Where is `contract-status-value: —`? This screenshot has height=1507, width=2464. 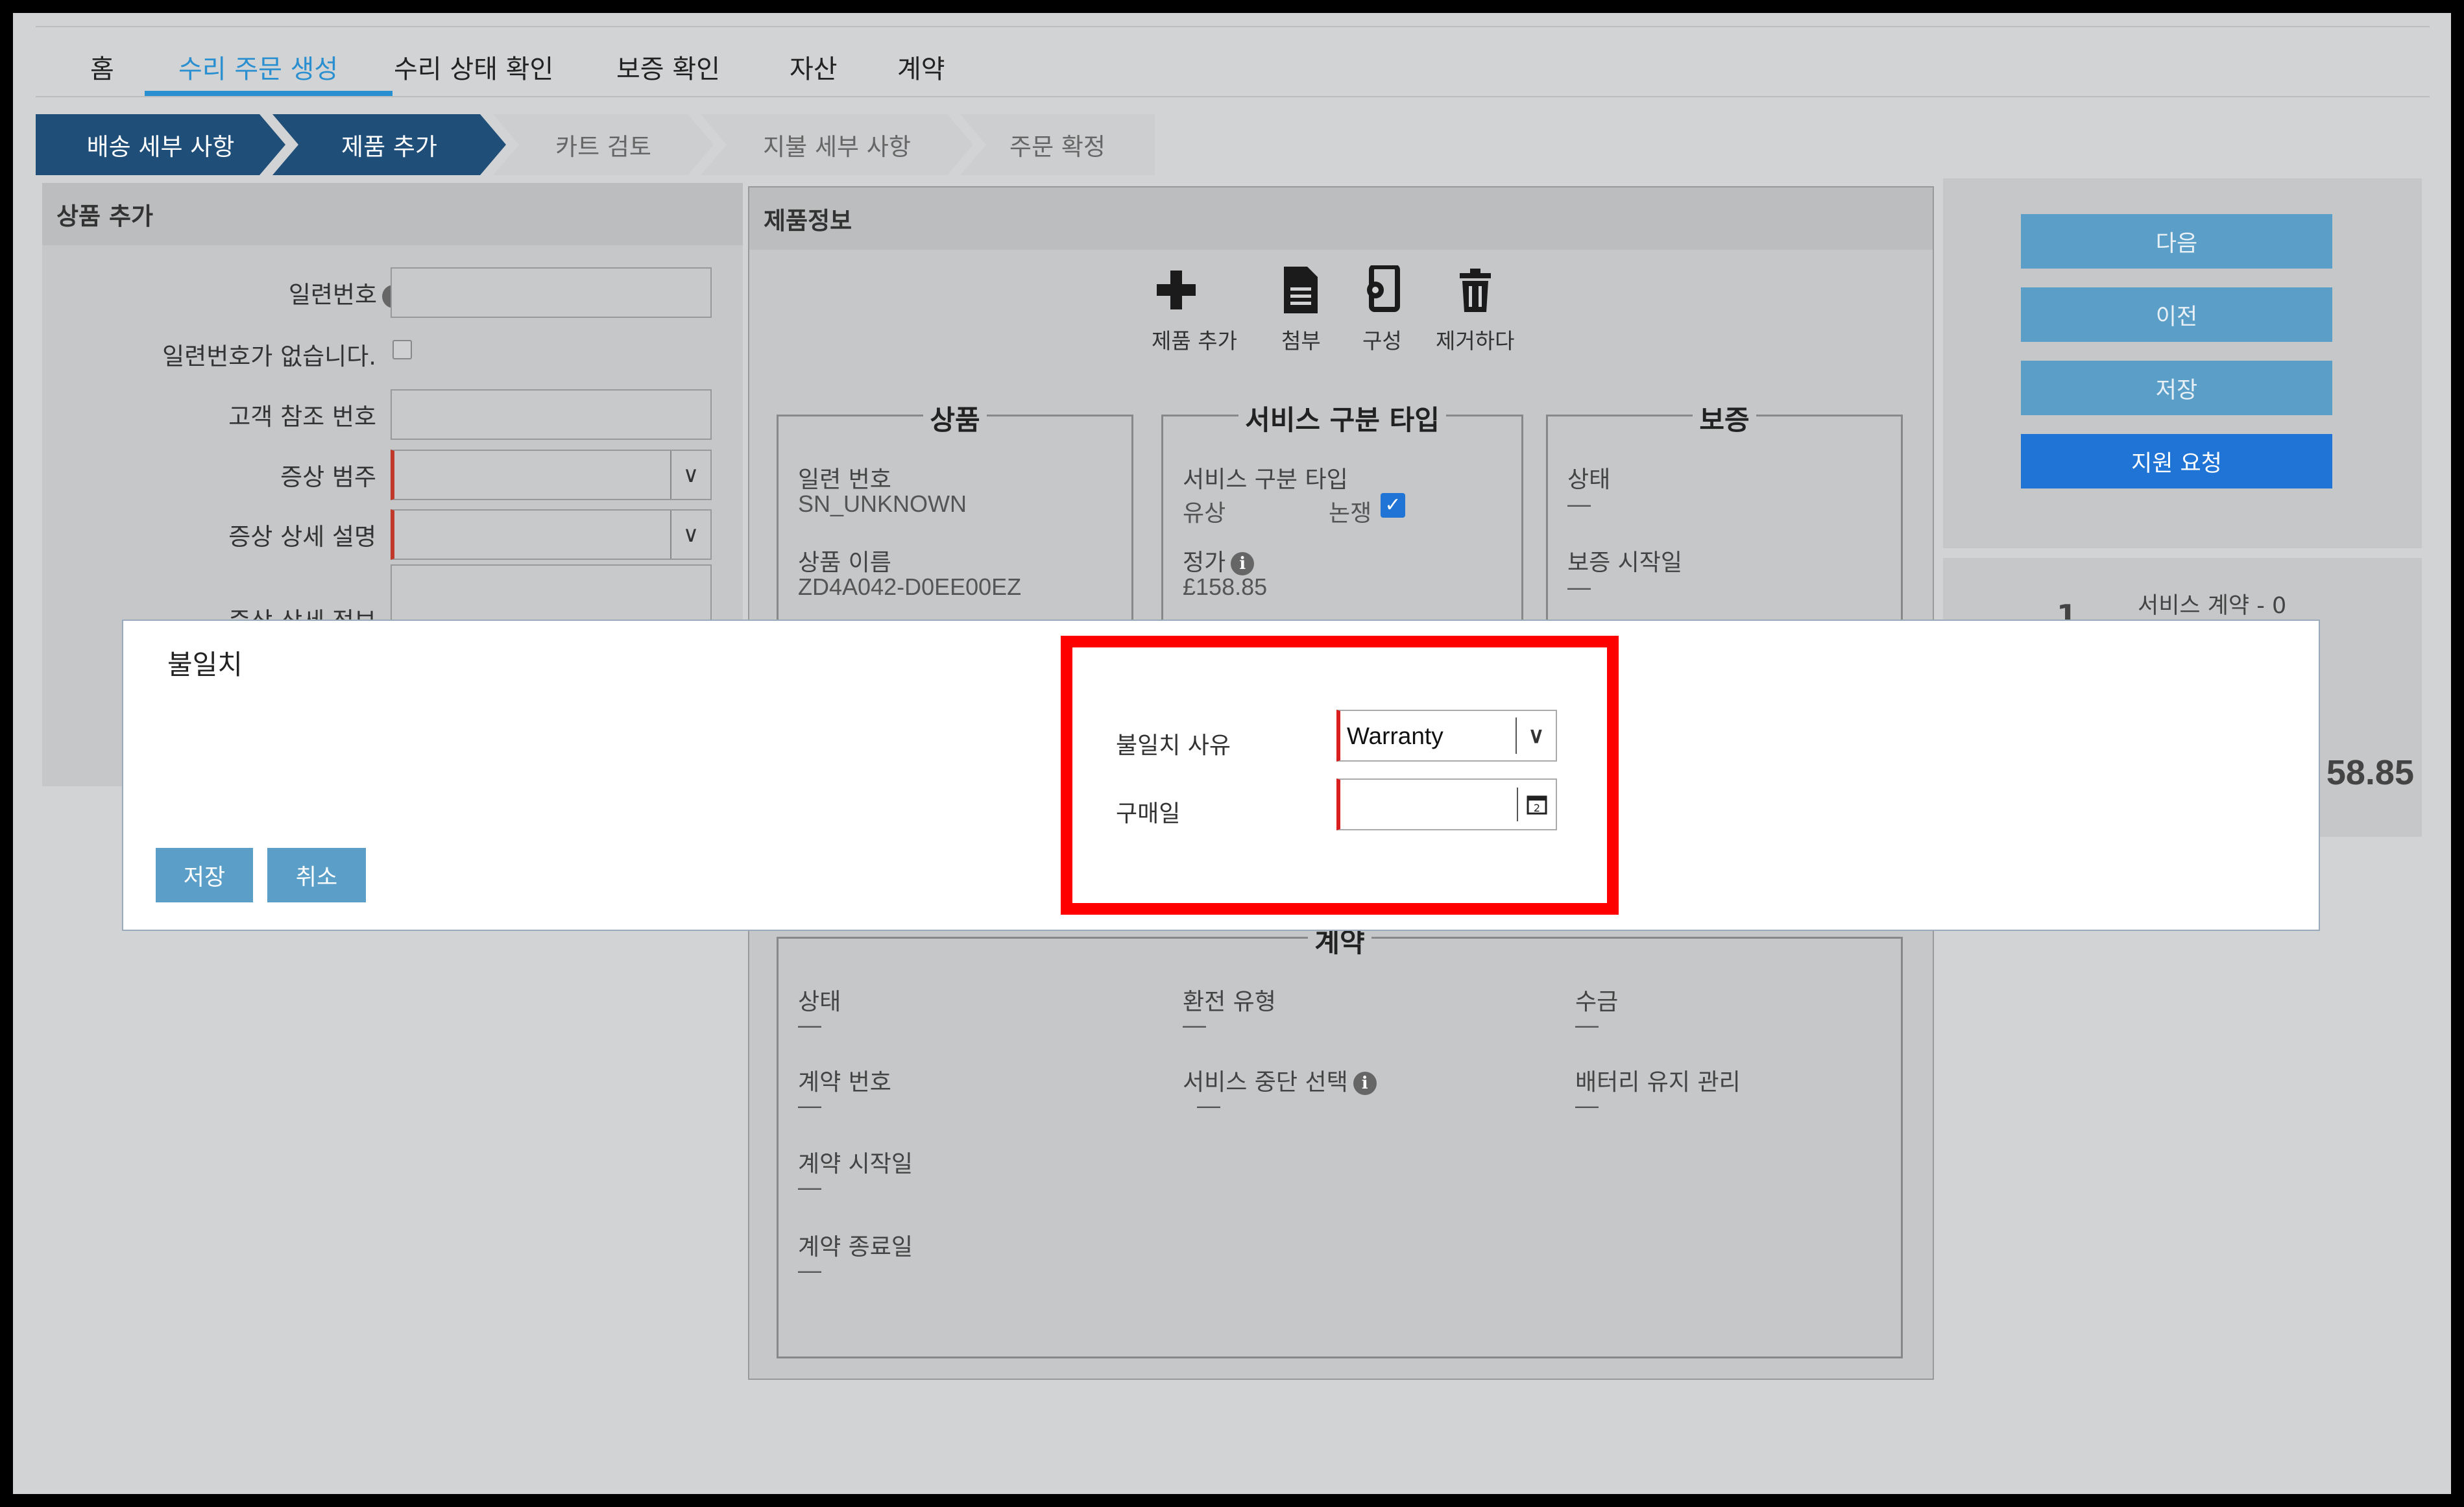 contract-status-value: — is located at coordinates (809, 1024).